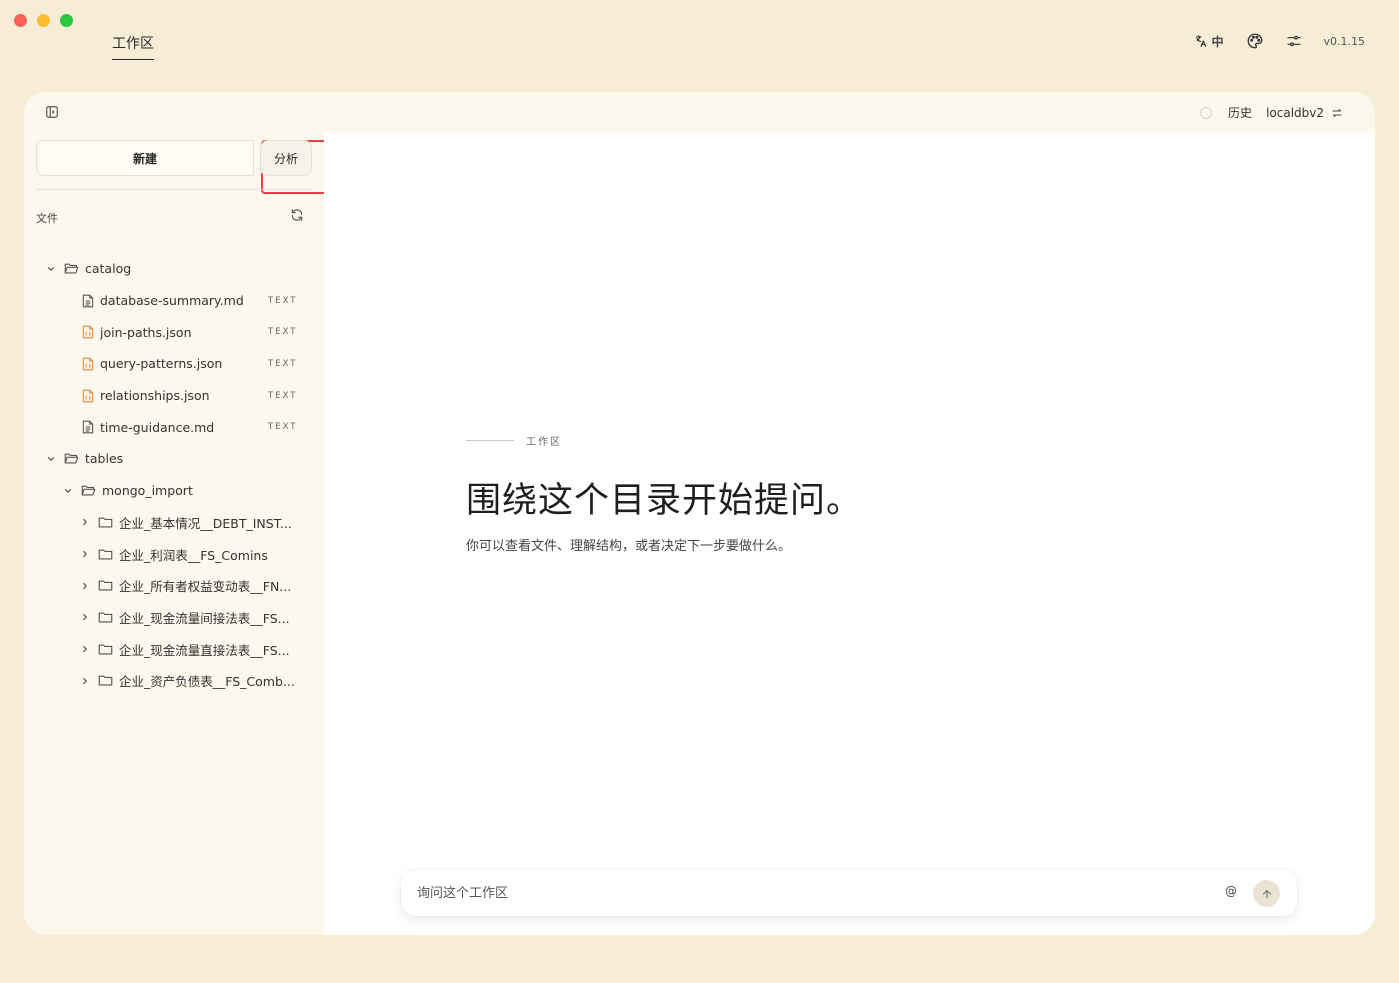 This screenshot has height=983, width=1399. What do you see at coordinates (544, 442) in the screenshot?
I see `eyebrow-label: 工作区` at bounding box center [544, 442].